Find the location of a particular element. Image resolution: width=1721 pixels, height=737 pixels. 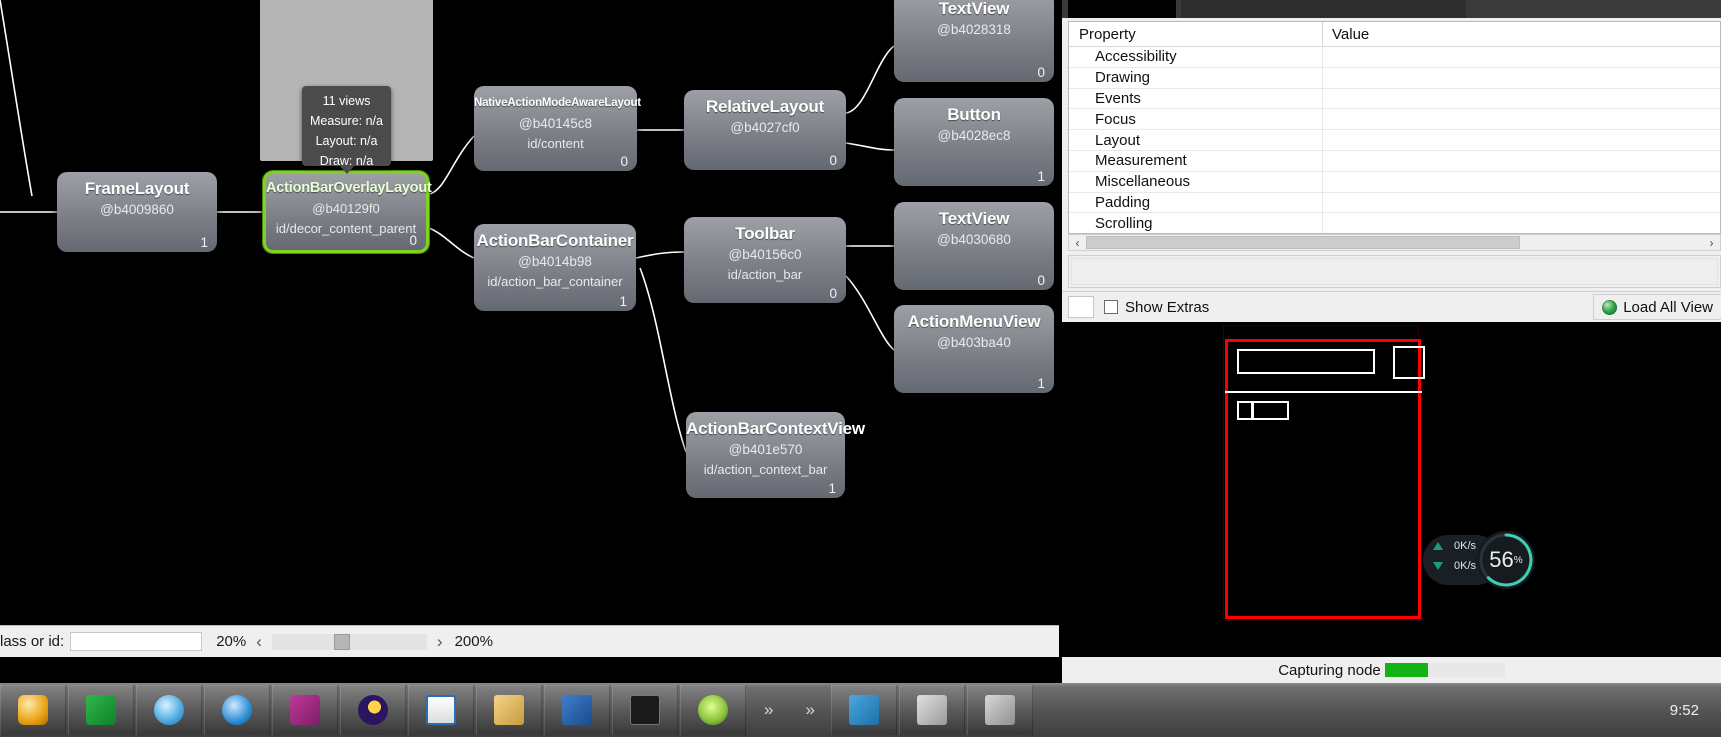

table-row: Accessibility is located at coordinates (1394, 57).